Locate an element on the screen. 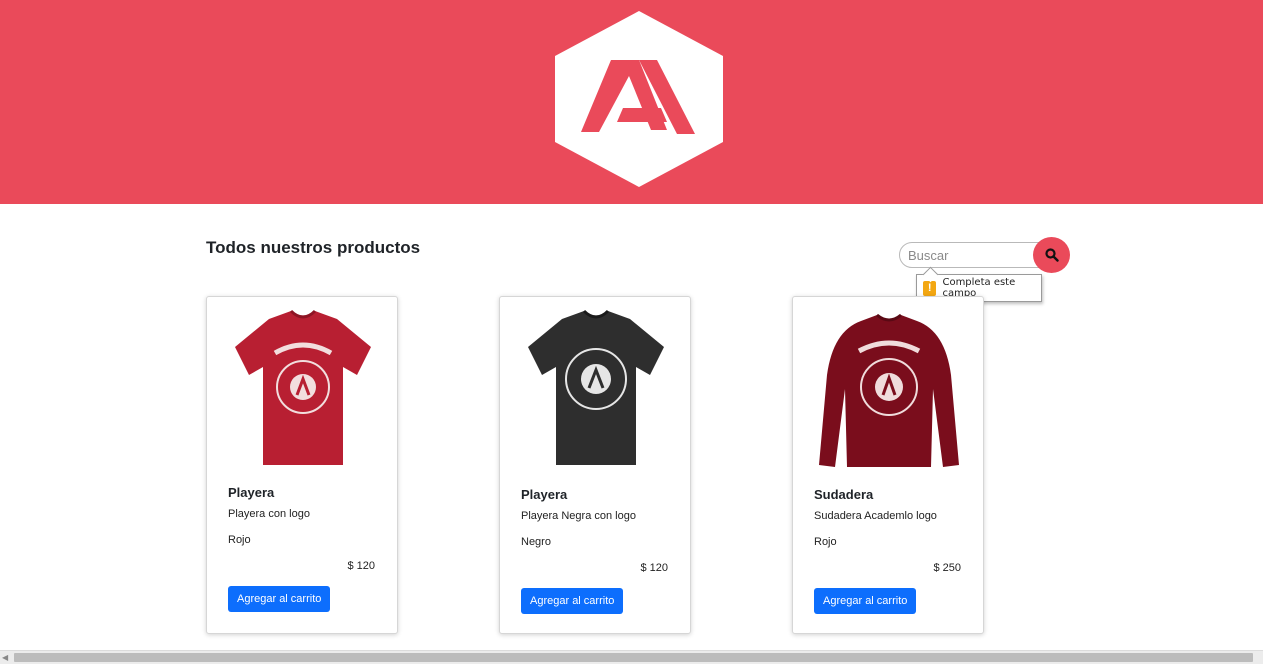 The width and height of the screenshot is (1263, 664). product-image-black-tshirt is located at coordinates (596, 390).